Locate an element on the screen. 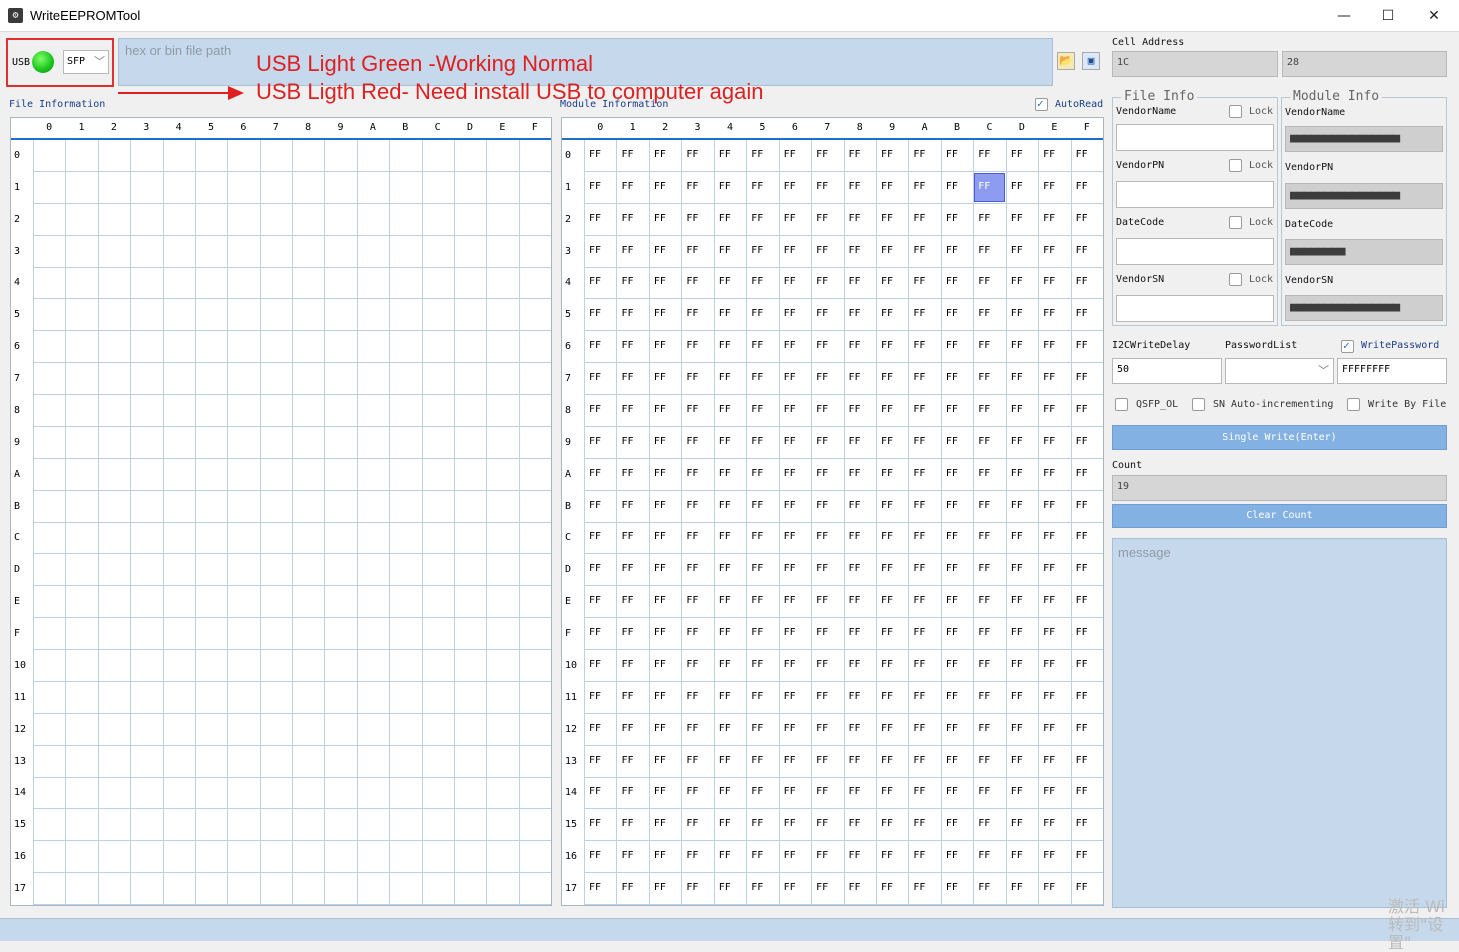  save-icon: ▣ is located at coordinates (1091, 61).